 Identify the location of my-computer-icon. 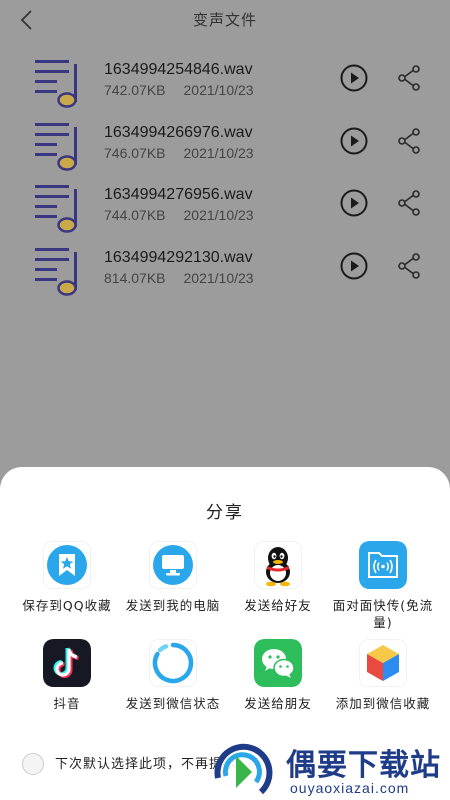
(173, 565).